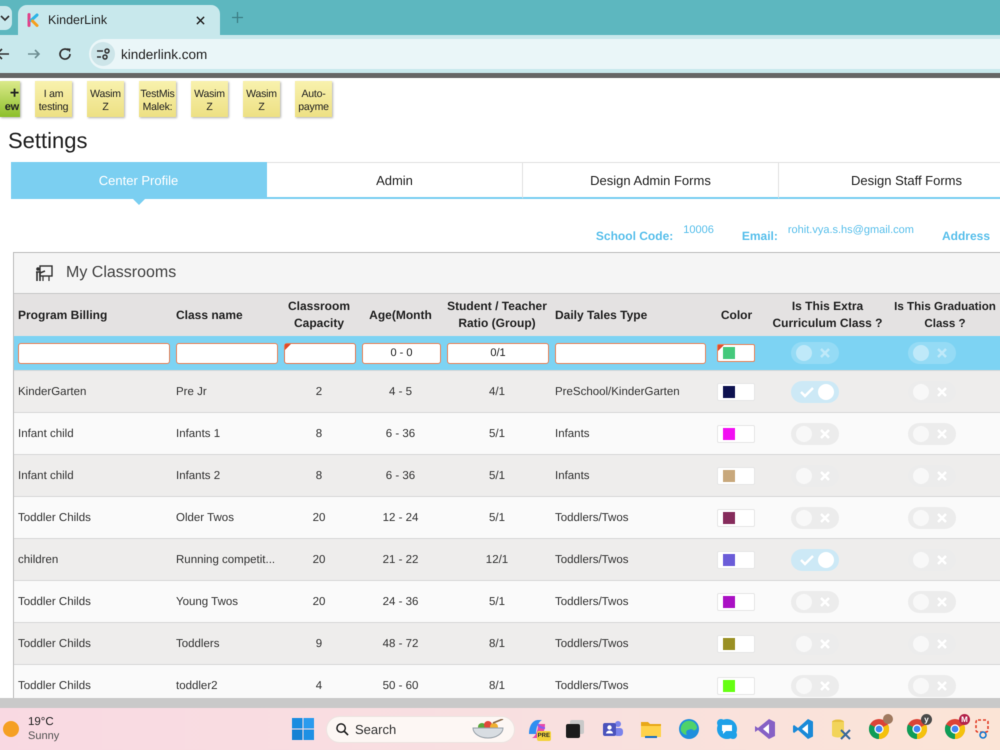  Describe the element at coordinates (94, 353) in the screenshot. I see `program-billing-input` at that location.